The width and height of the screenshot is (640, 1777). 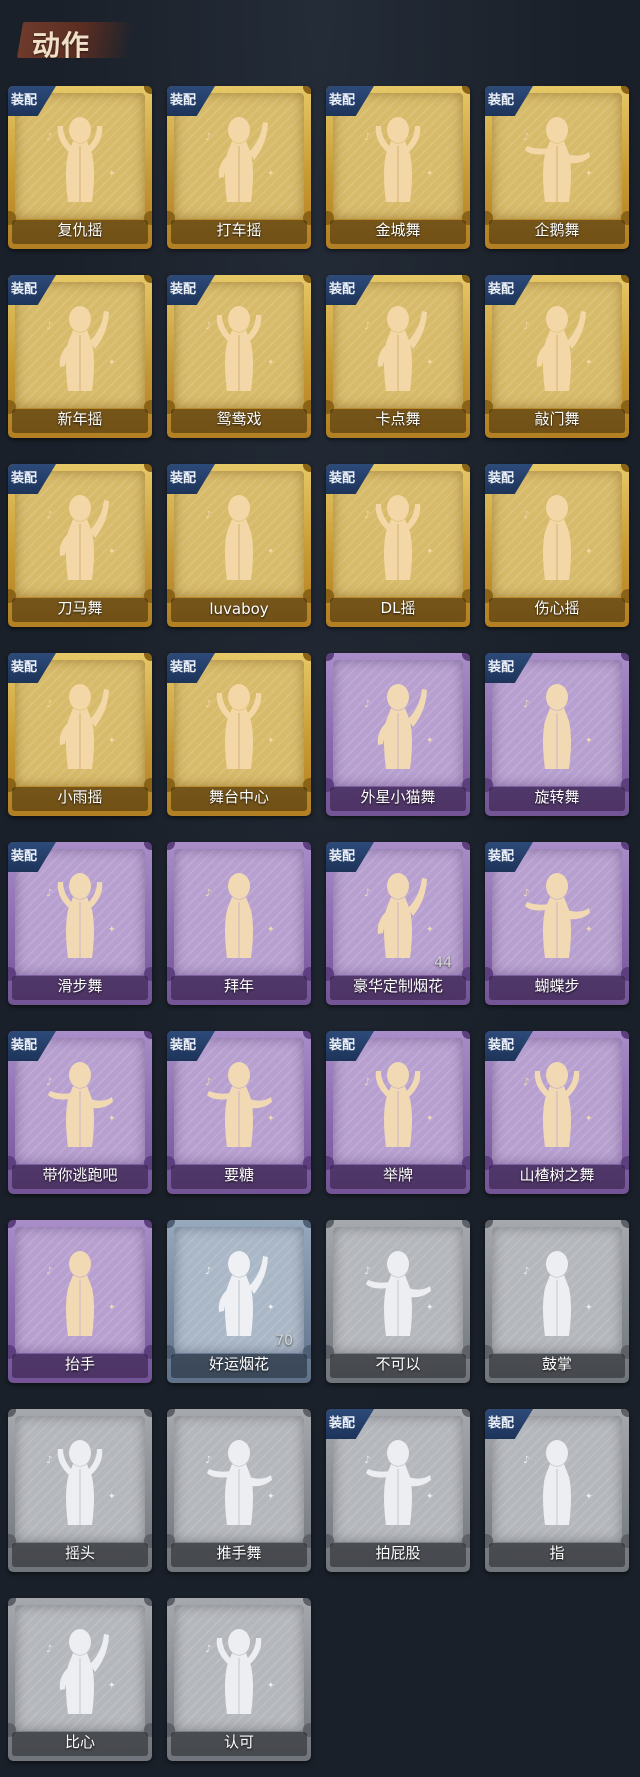 What do you see at coordinates (81, 348) in the screenshot?
I see `dancer-cross-arms-icon: ♪✦` at bounding box center [81, 348].